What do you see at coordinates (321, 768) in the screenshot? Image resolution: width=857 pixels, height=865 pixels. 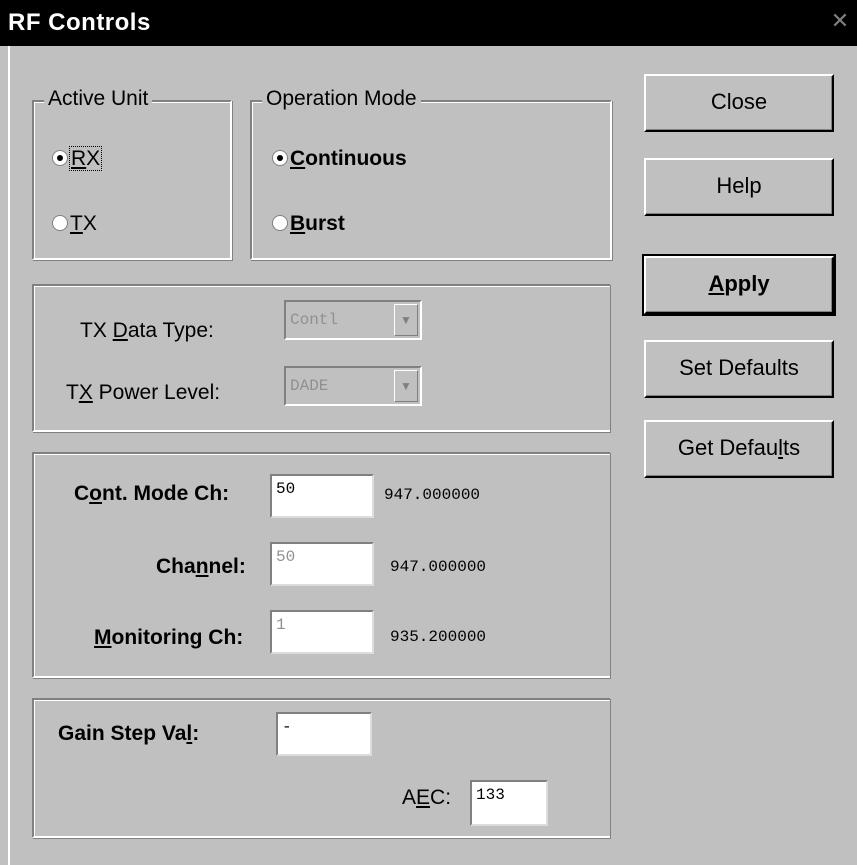 I see `gain-panel: Gain Step Val: - AEC: 133` at bounding box center [321, 768].